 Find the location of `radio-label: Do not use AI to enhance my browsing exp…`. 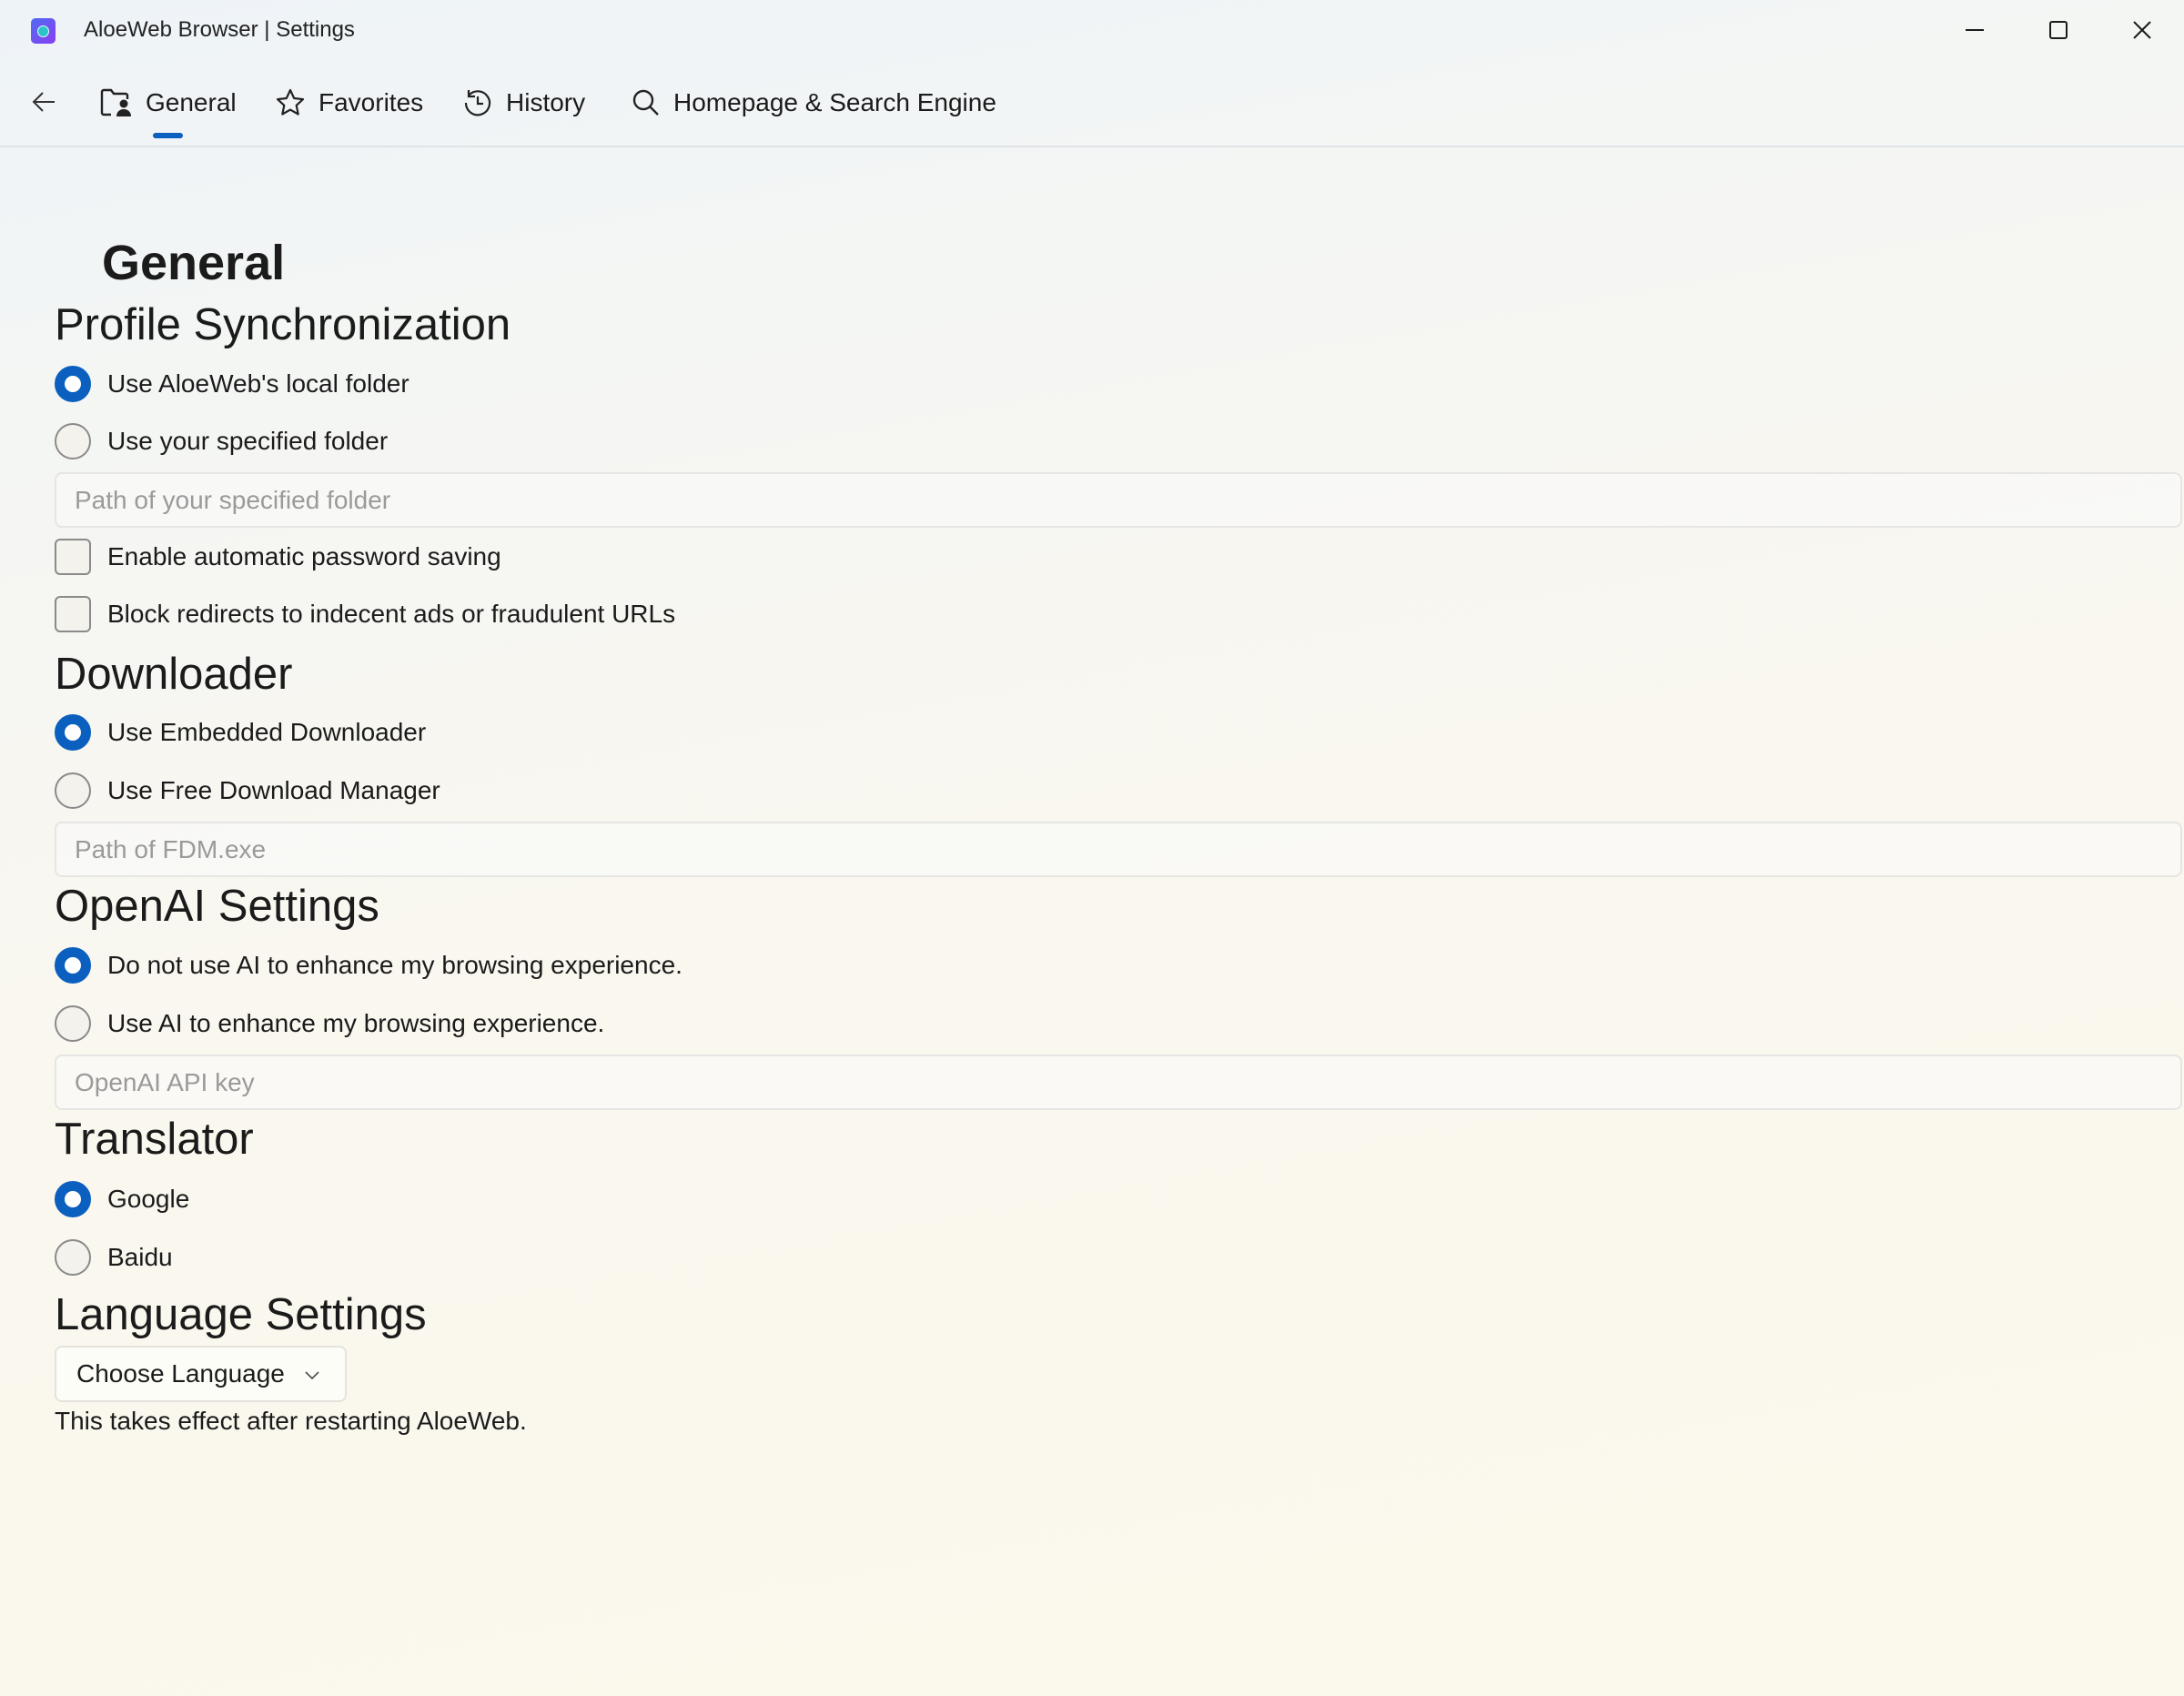

radio-label: Do not use AI to enhance my browsing exp… is located at coordinates (395, 965).